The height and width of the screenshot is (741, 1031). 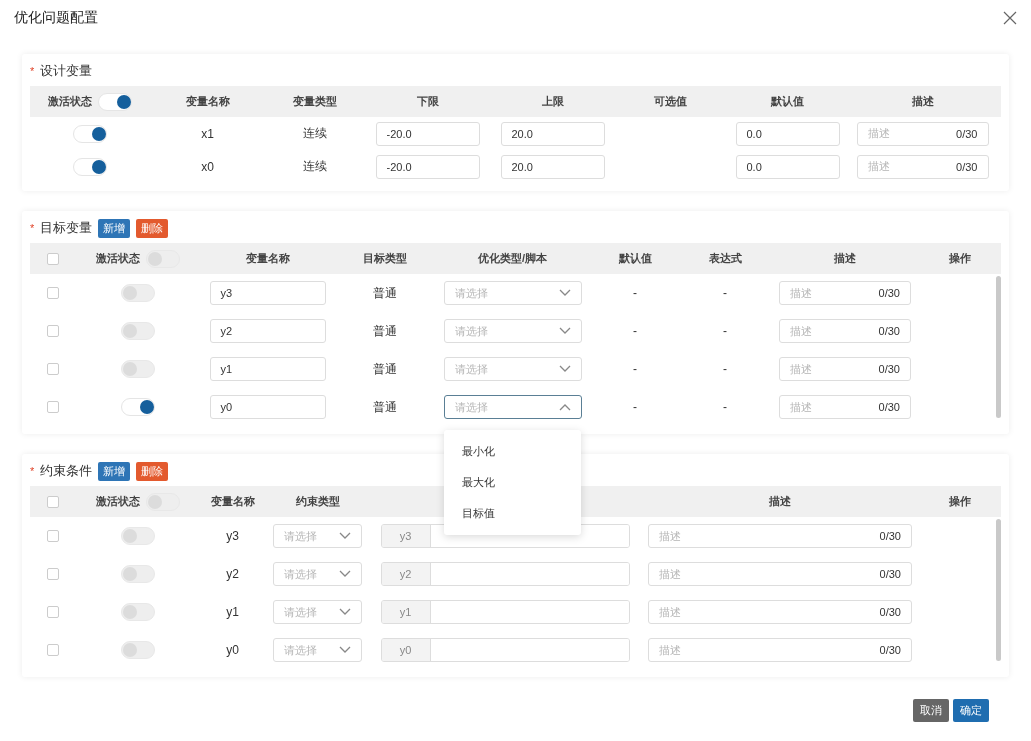 What do you see at coordinates (267, 369) in the screenshot?
I see `variable-name-field: y1` at bounding box center [267, 369].